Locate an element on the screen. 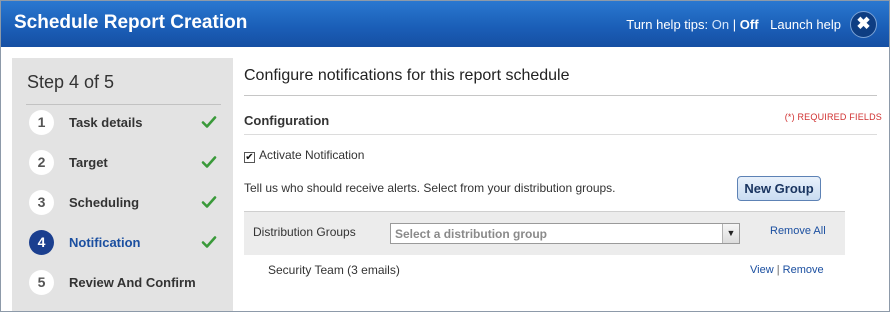 The height and width of the screenshot is (312, 890). step-label: Notification is located at coordinates (105, 242).